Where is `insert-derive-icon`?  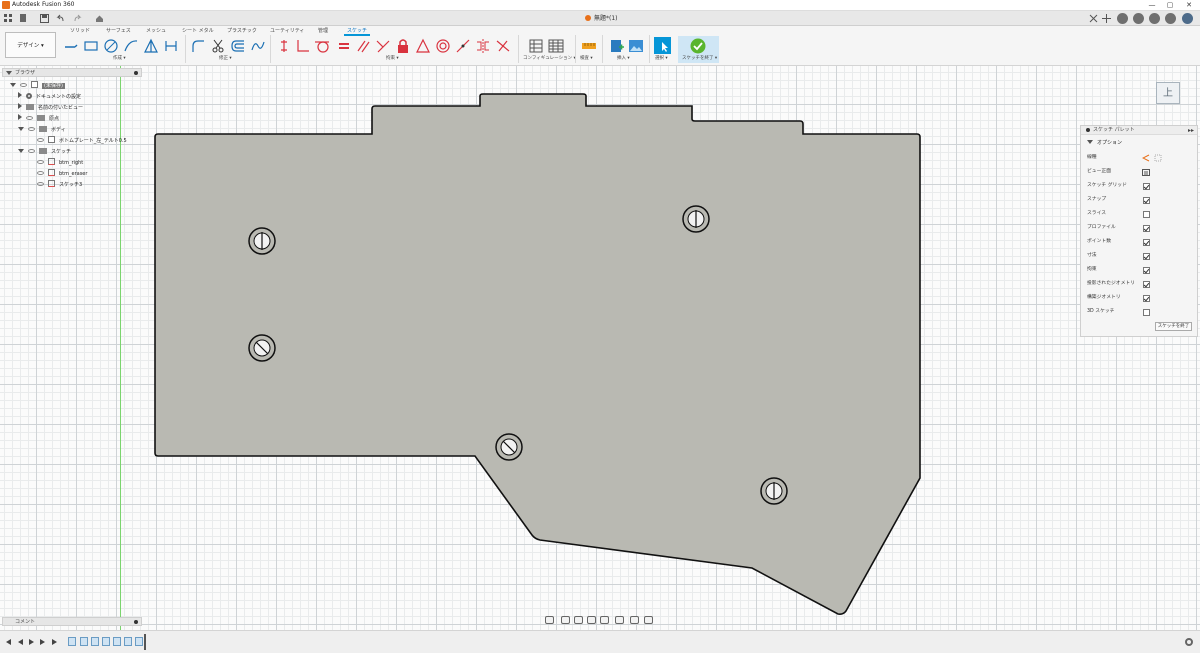 insert-derive-icon is located at coordinates (616, 46).